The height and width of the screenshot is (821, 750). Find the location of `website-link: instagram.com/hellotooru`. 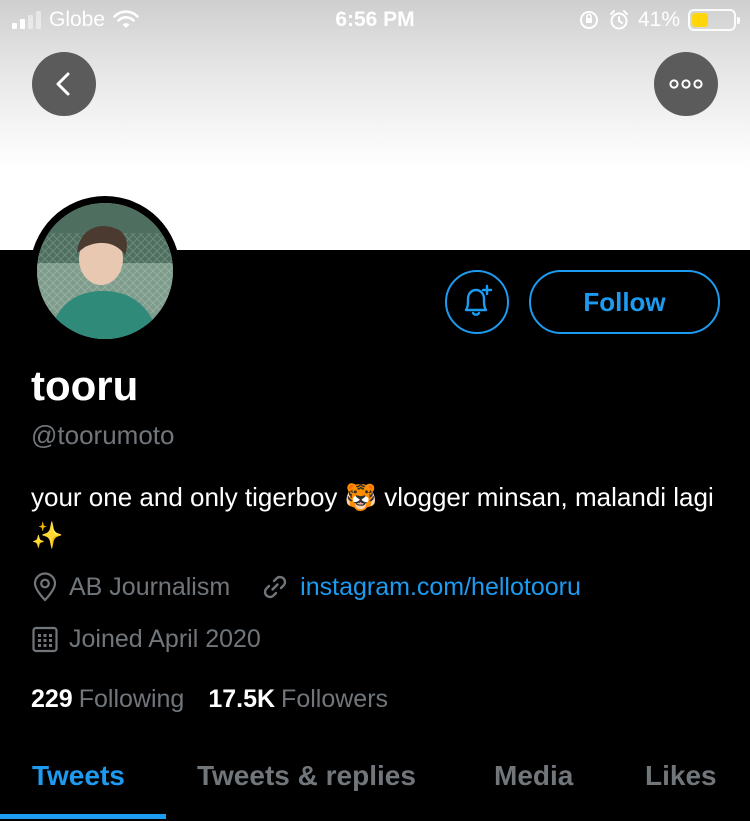

website-link: instagram.com/hellotooru is located at coordinates (440, 587).